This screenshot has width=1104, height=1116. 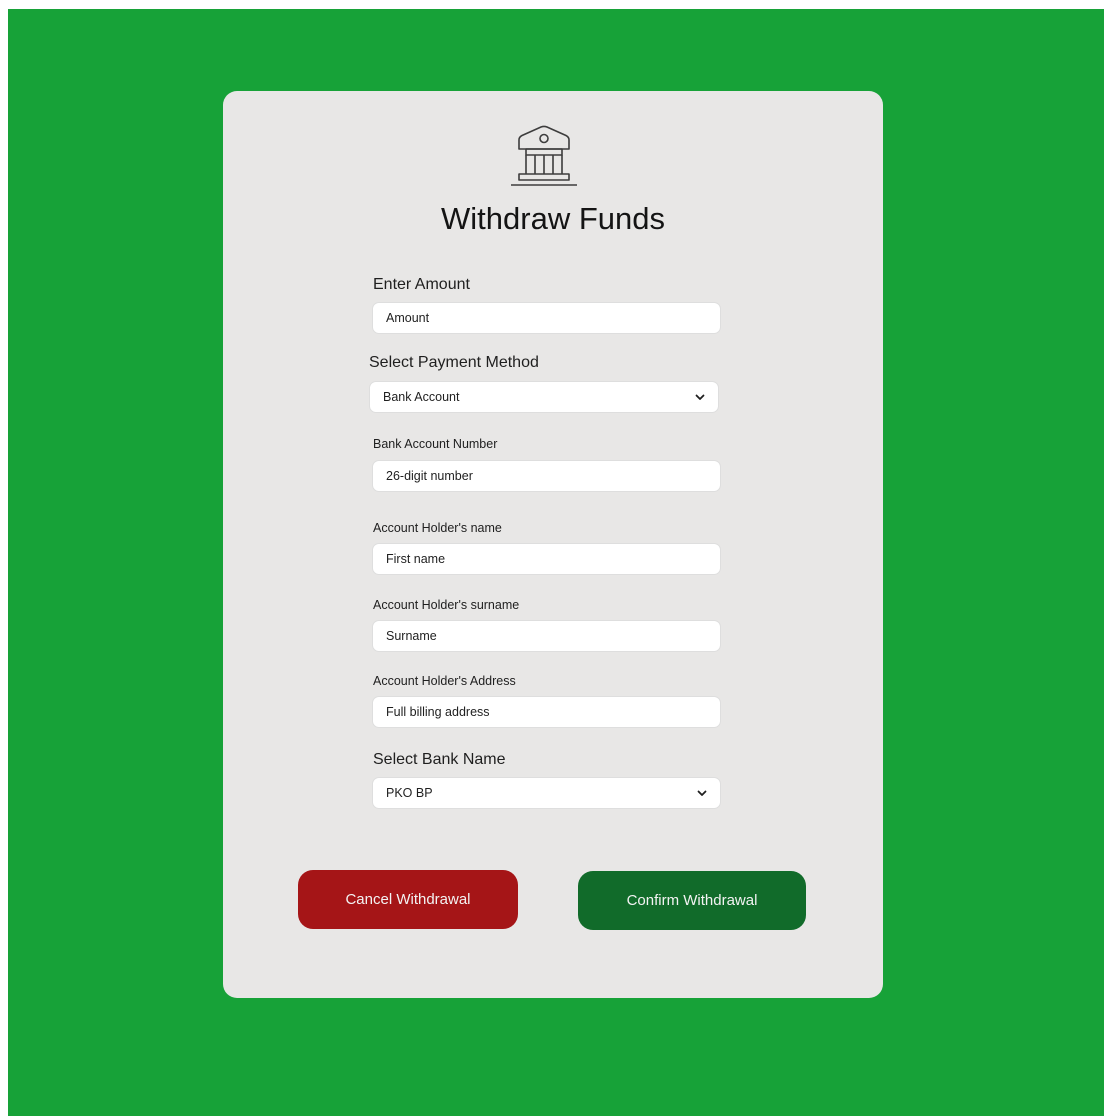 I want to click on holder-surname-label: Account Holder's surname, so click(x=446, y=605).